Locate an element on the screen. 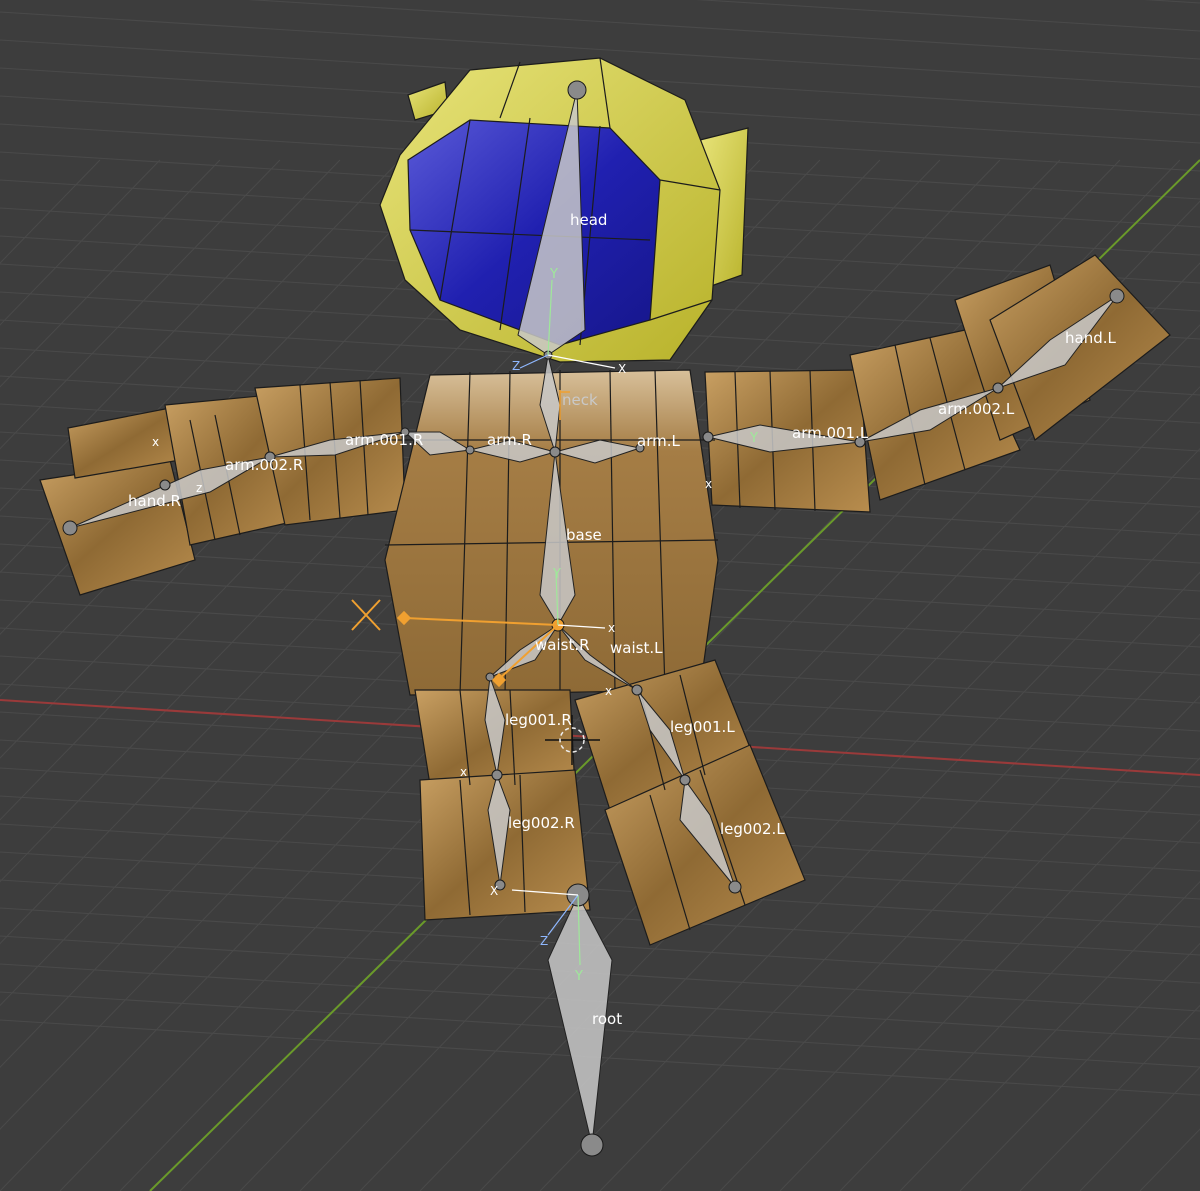 The height and width of the screenshot is (1191, 1200). leg-r-x-axis-label: x is located at coordinates (463, 772).